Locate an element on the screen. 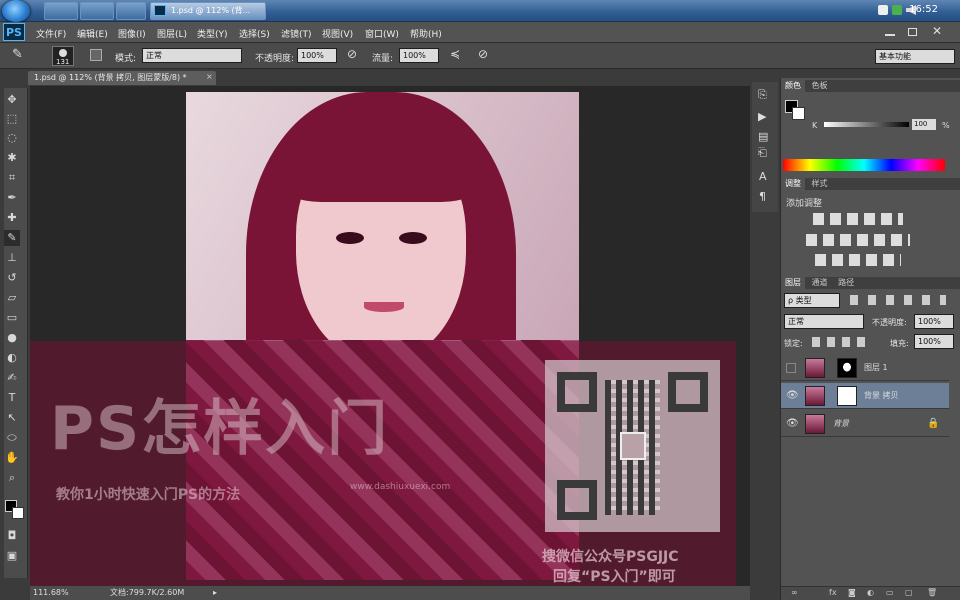 The height and width of the screenshot is (600, 960). menu-window: 窗口(W) is located at coordinates (382, 33).